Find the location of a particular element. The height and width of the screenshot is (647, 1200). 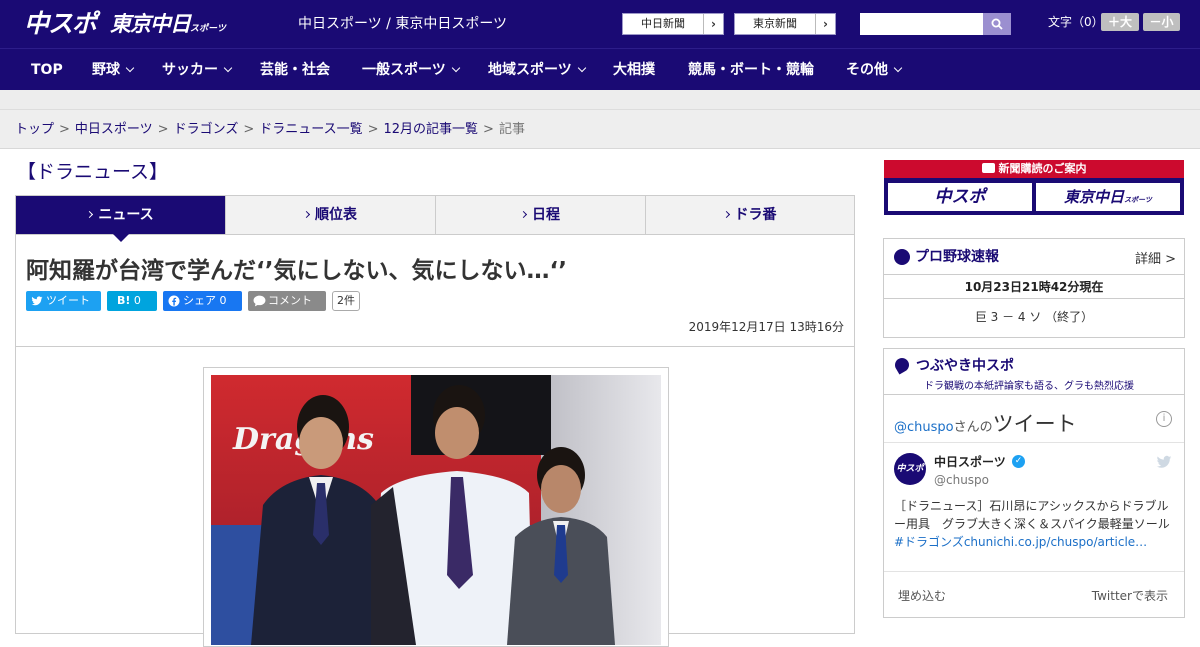

facebook-icon is located at coordinates (174, 302).